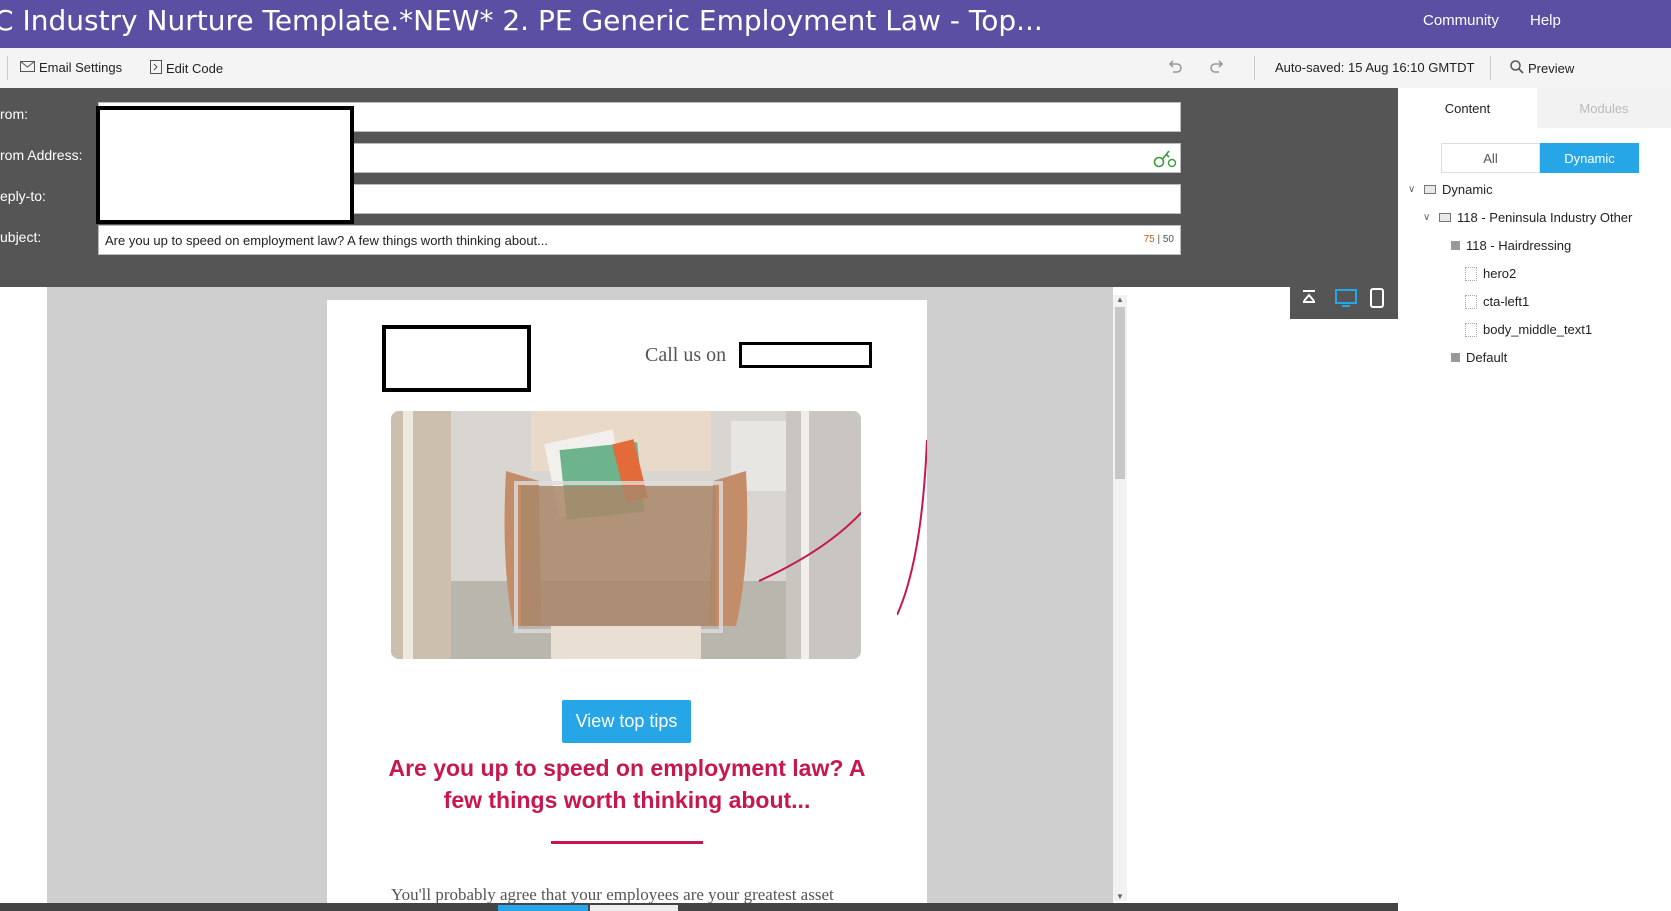  I want to click on mobile-view-icon, so click(1377, 300).